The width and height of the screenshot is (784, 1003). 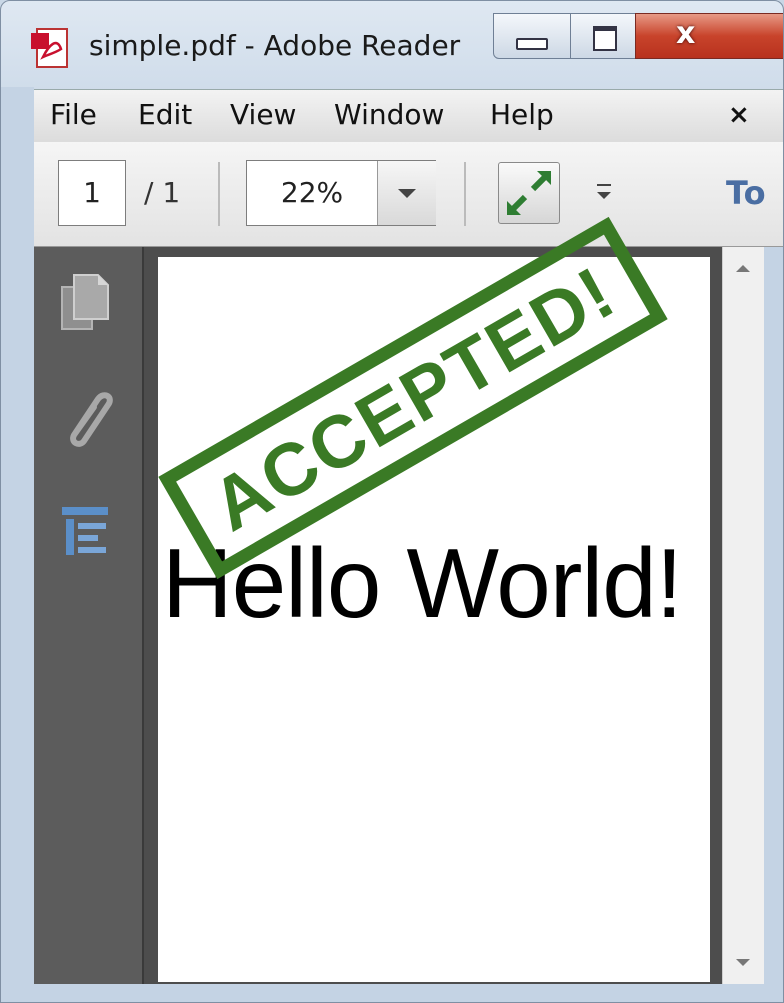 I want to click on page-number-input: 1, so click(x=92, y=193).